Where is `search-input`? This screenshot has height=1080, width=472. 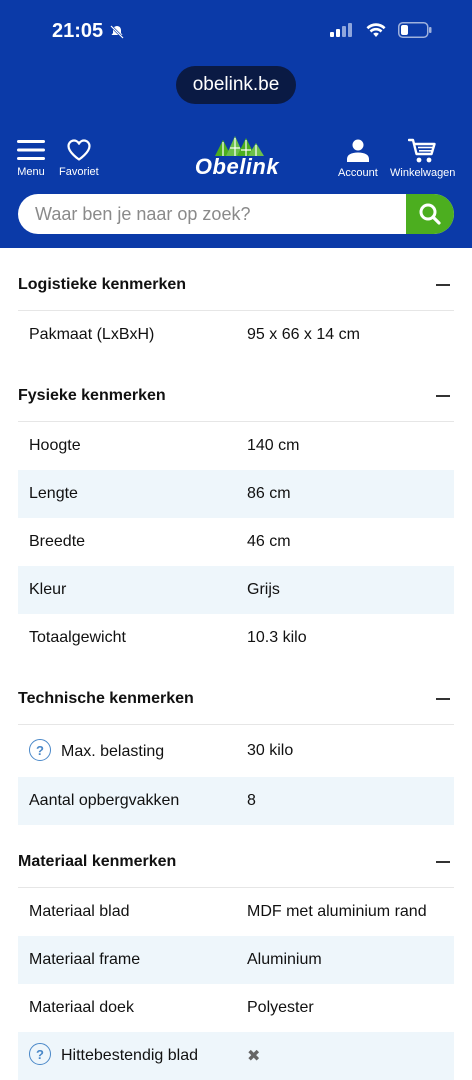
search-input is located at coordinates (208, 214).